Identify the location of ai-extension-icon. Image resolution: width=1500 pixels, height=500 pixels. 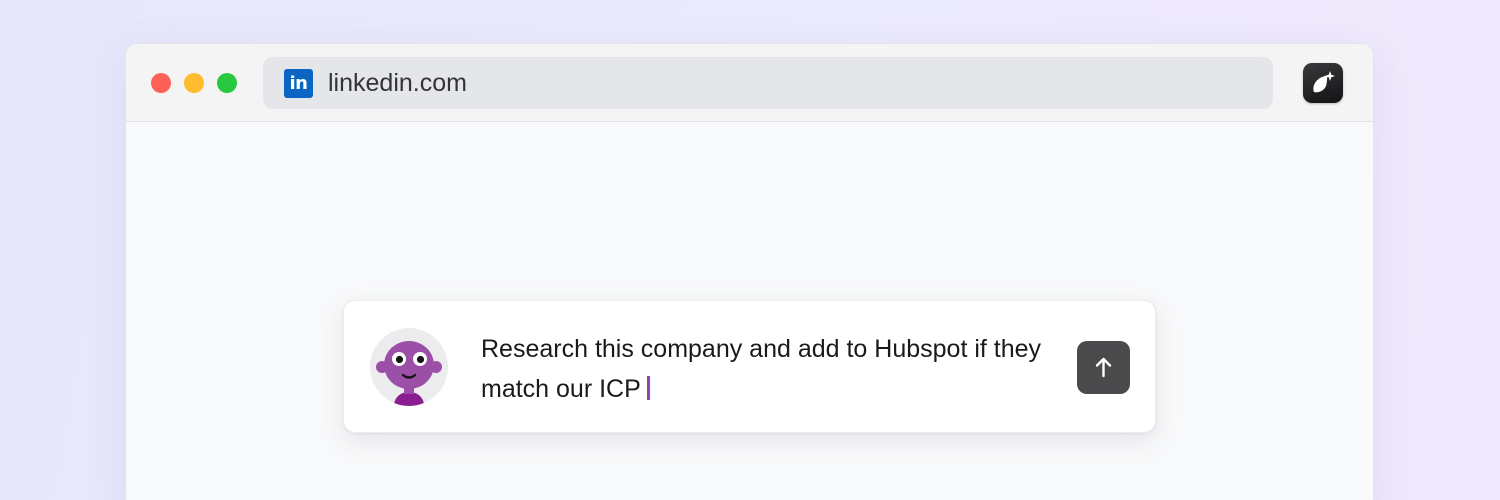
(1324, 82).